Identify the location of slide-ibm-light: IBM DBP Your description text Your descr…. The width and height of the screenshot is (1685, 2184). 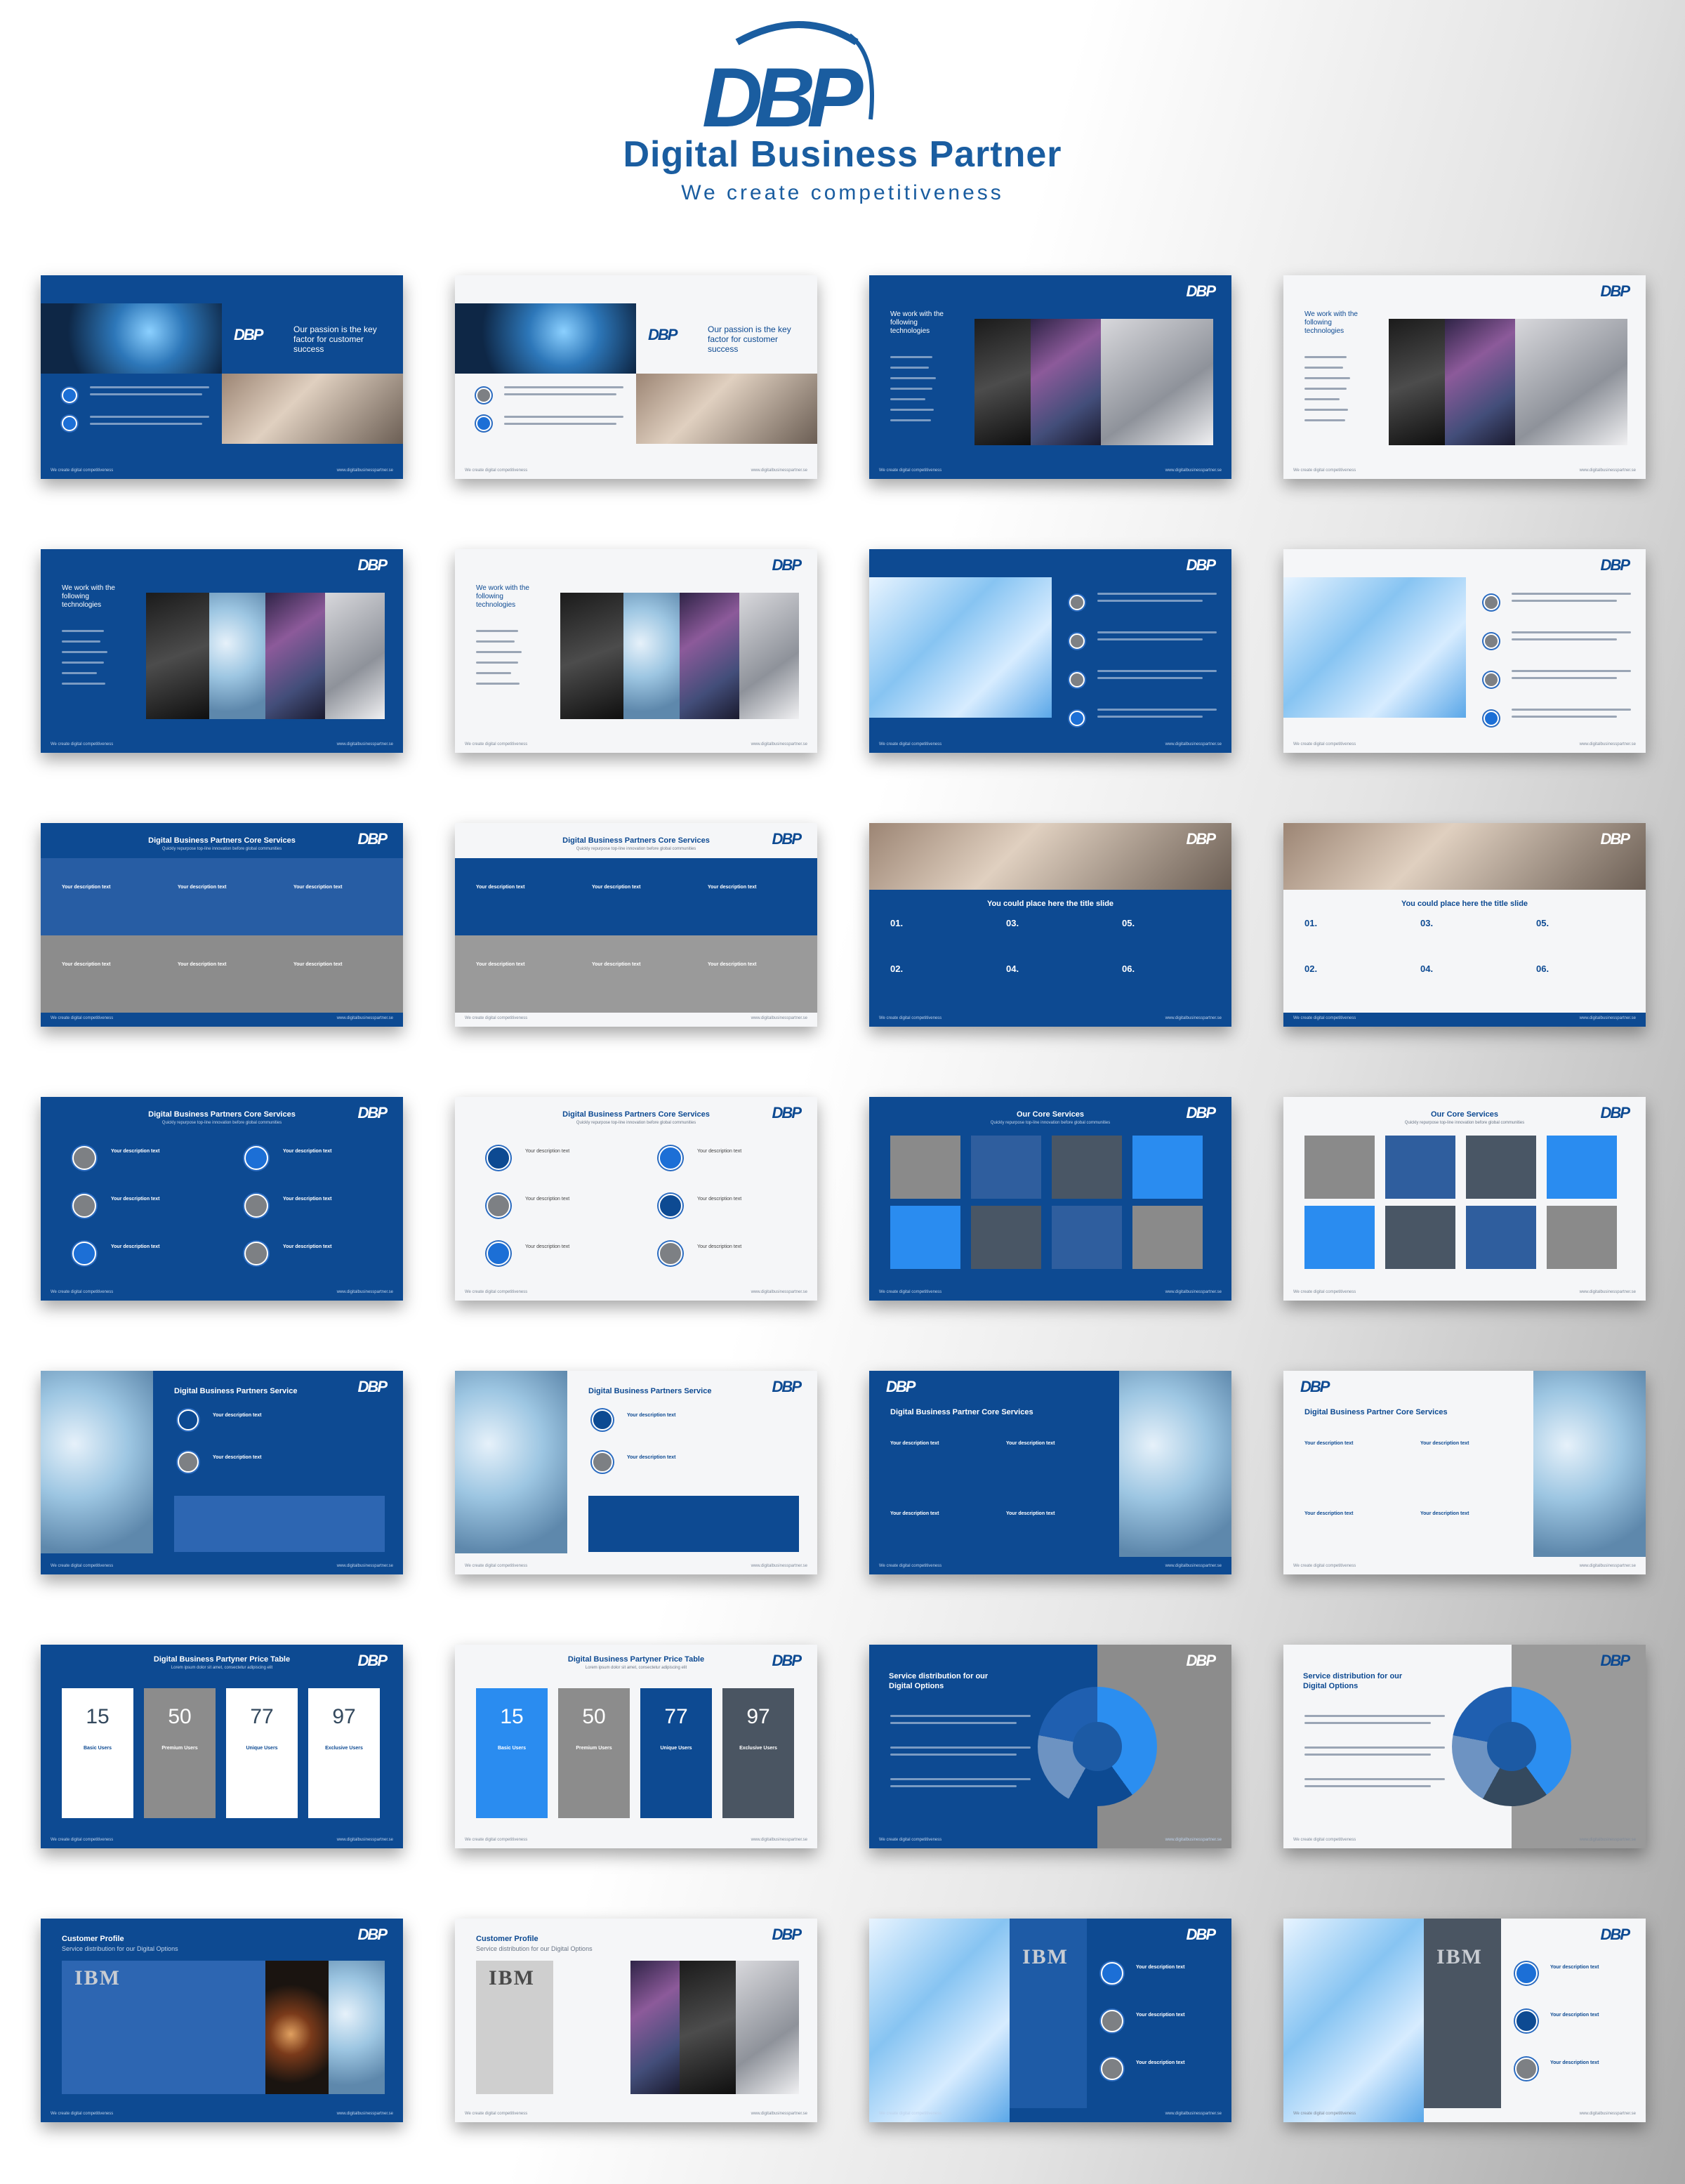
(1464, 2020).